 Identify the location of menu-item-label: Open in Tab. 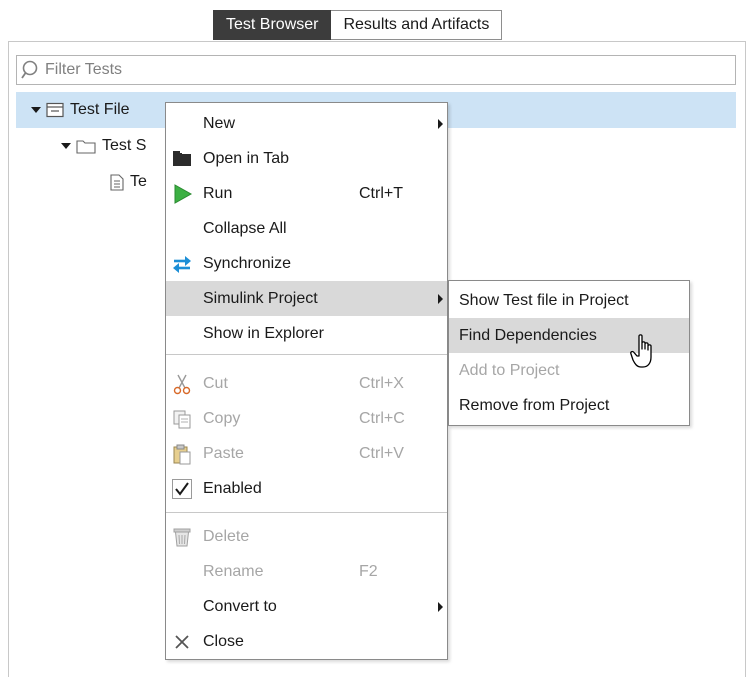
(246, 158).